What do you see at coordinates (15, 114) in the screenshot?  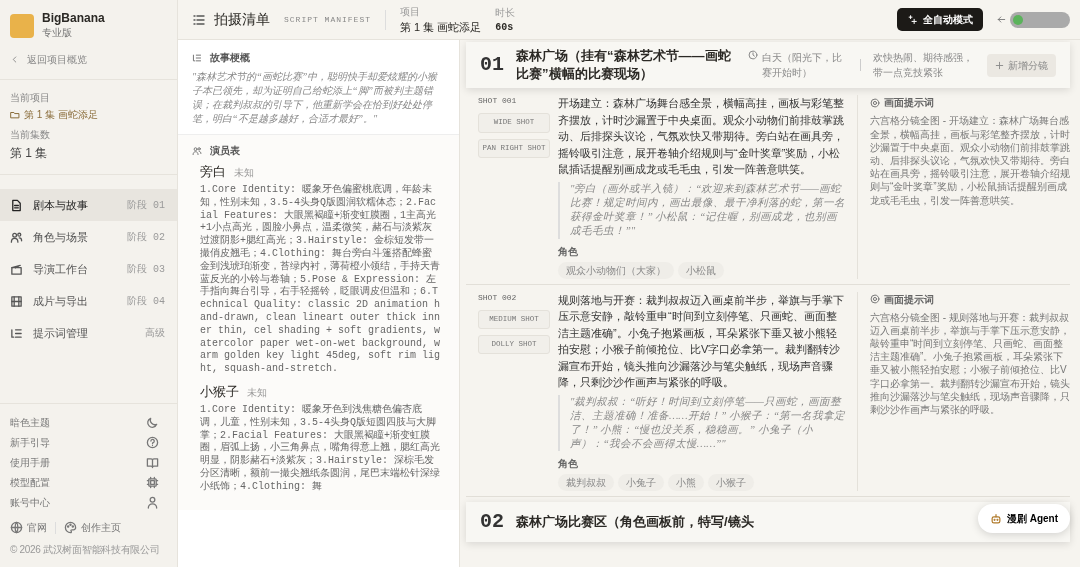 I see `folder-icon` at bounding box center [15, 114].